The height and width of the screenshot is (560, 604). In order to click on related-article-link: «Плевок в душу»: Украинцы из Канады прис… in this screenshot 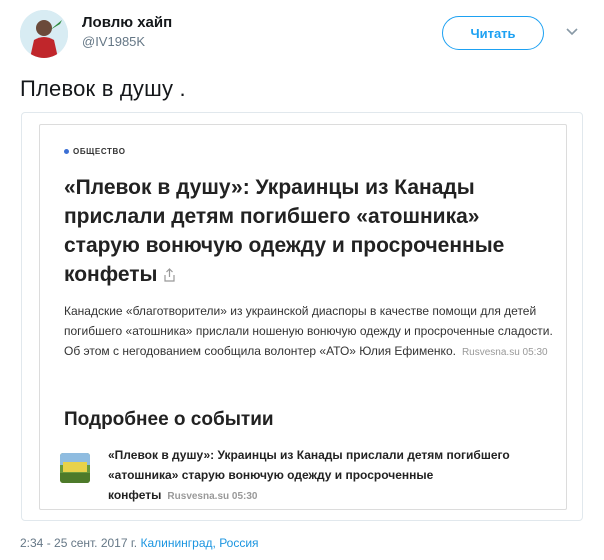, I will do `click(328, 476)`.